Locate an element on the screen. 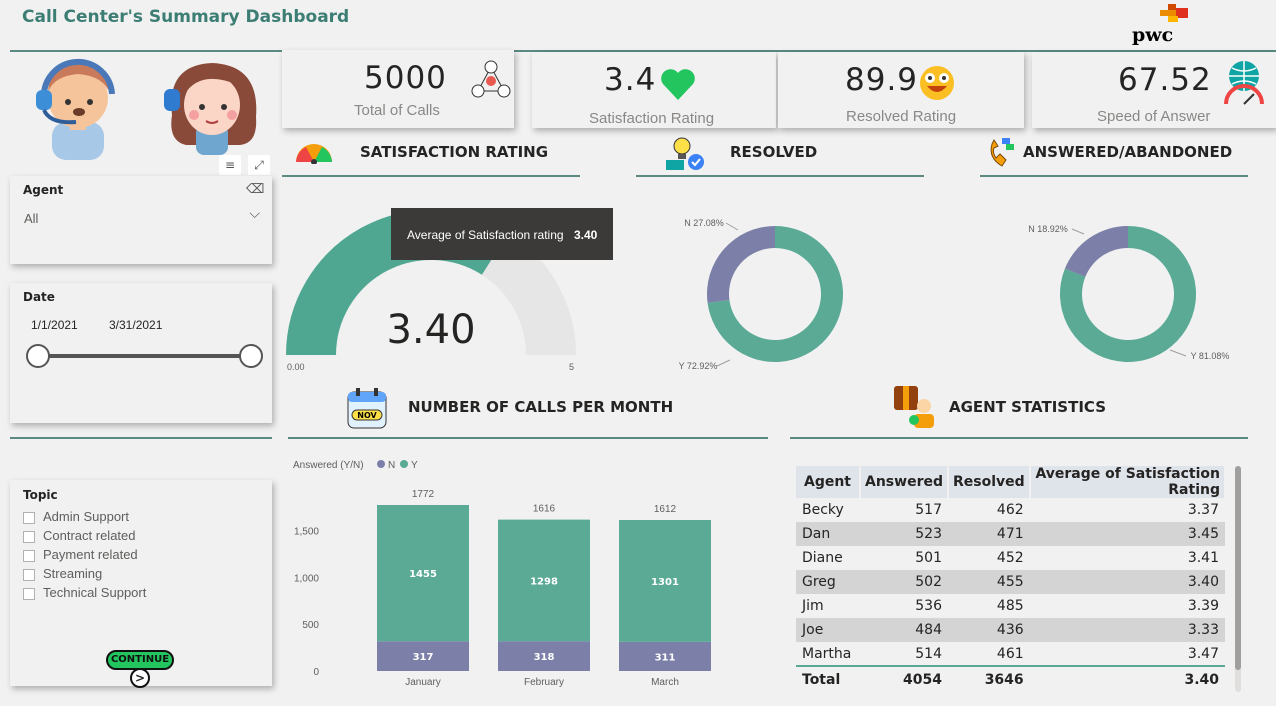  bar-label-y: 1298 is located at coordinates (544, 581).